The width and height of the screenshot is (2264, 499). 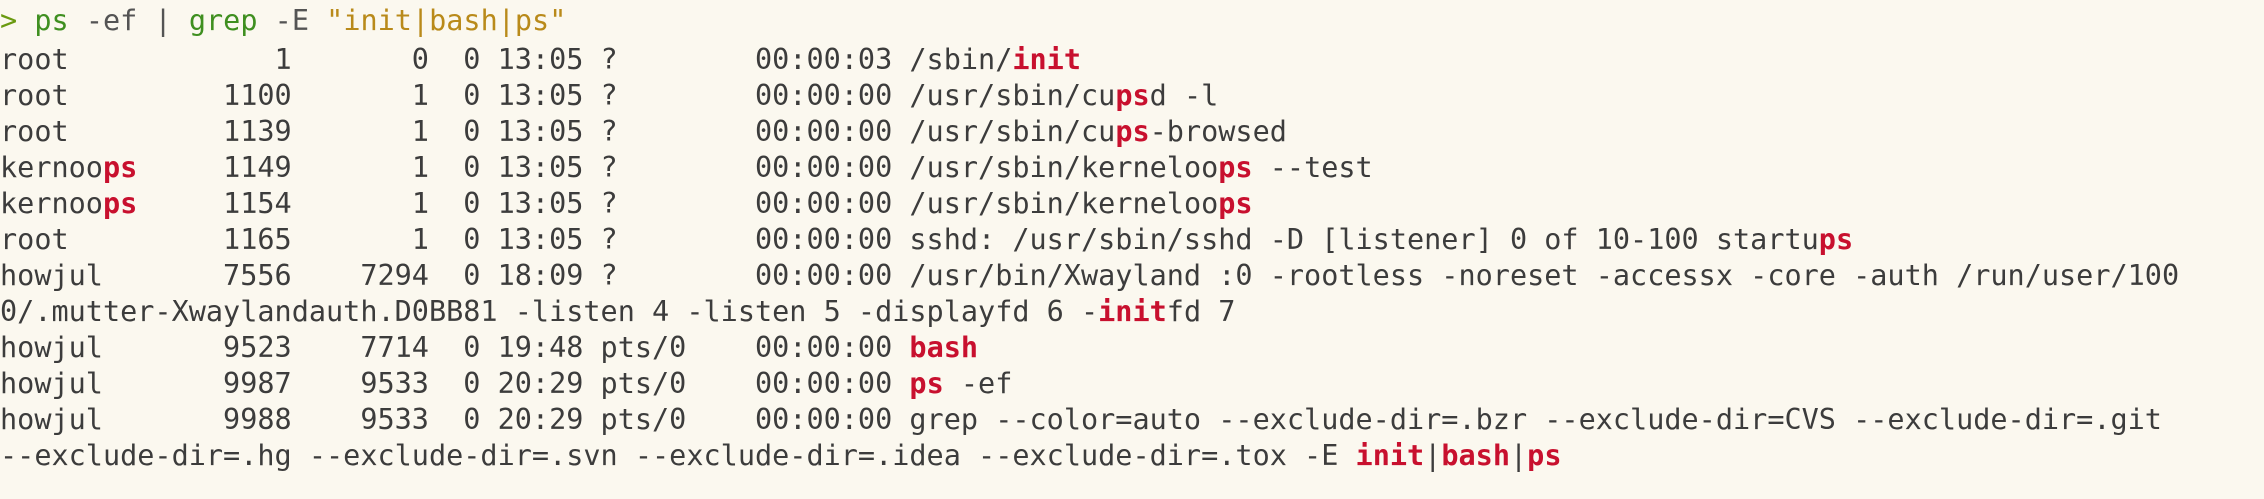 What do you see at coordinates (1201, 311) in the screenshot?
I see `output-text: fd 7` at bounding box center [1201, 311].